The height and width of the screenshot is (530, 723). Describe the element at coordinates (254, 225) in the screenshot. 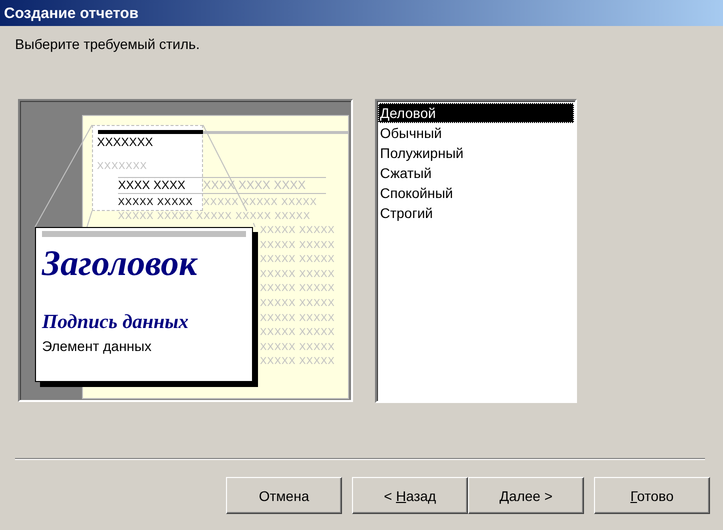

I see `leader-line` at that location.